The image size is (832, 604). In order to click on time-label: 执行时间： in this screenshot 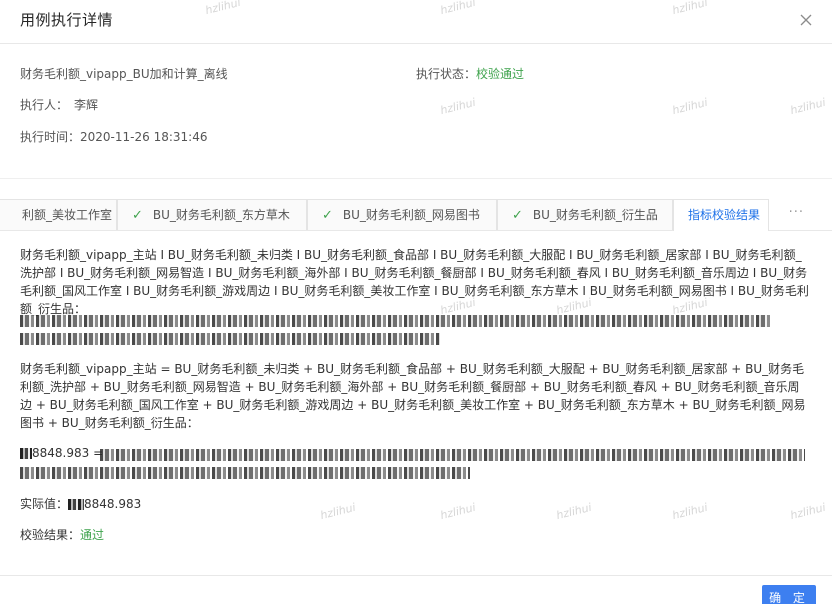, I will do `click(50, 137)`.